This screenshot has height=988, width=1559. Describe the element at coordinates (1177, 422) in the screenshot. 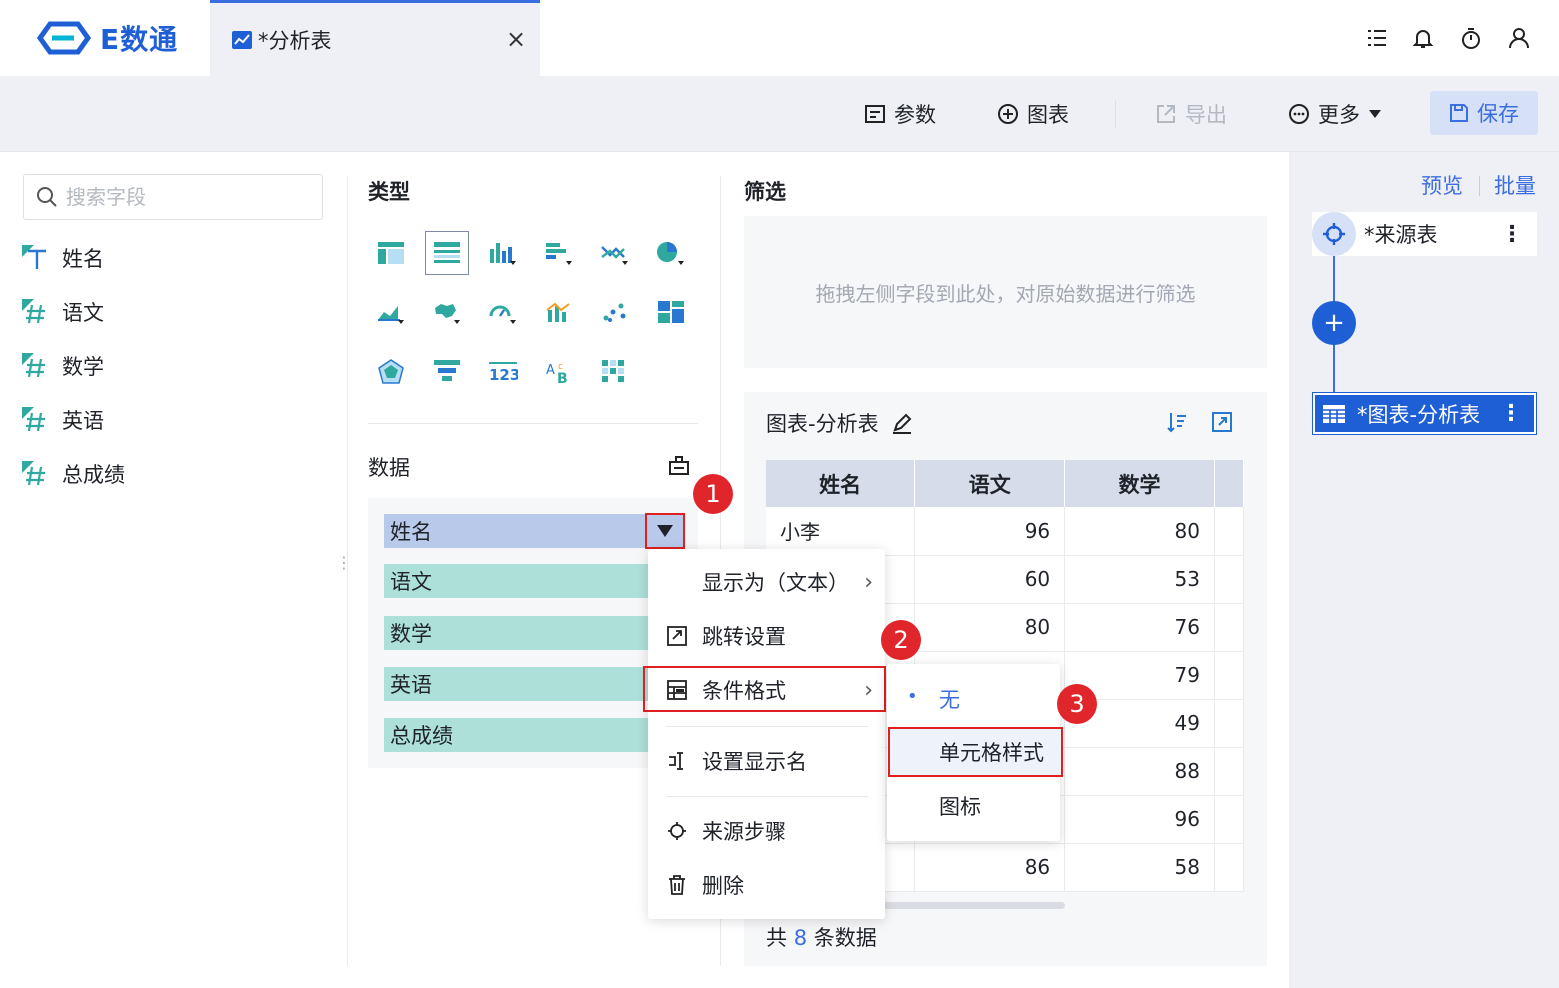

I see `sort-icon` at that location.